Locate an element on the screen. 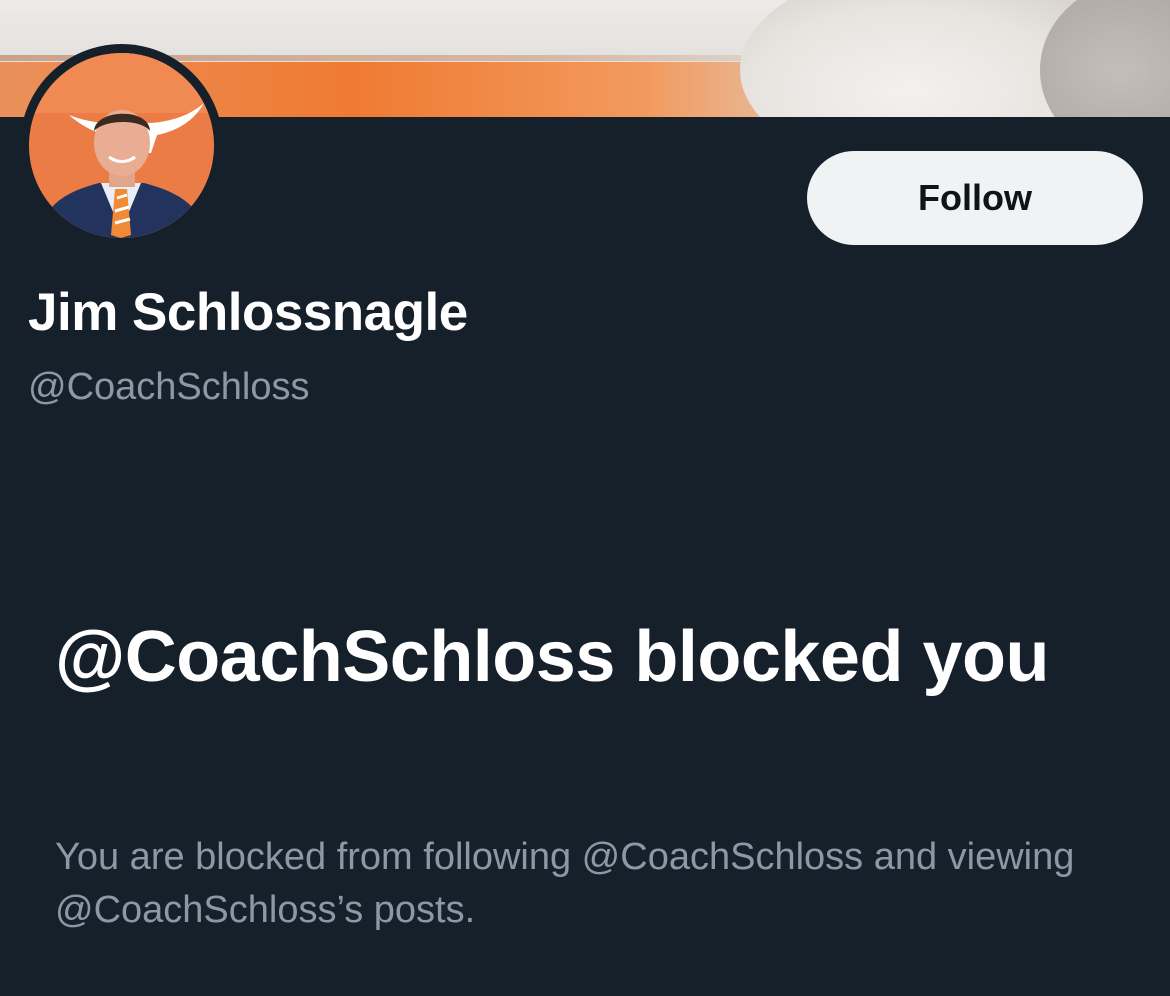 The width and height of the screenshot is (1170, 996). profile-handle: @CoachSchloss is located at coordinates (169, 387).